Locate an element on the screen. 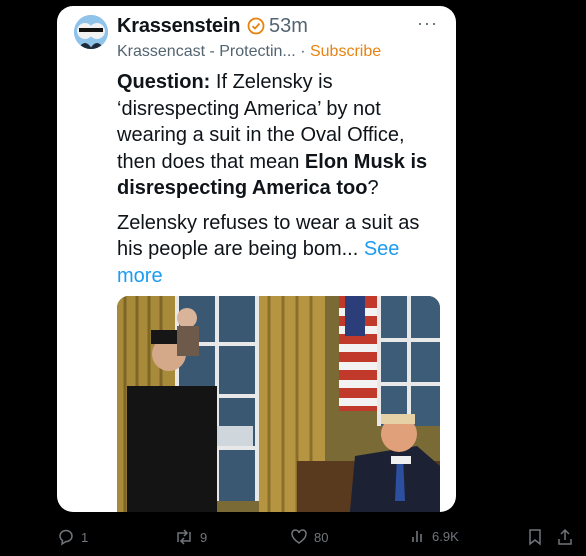 The width and height of the screenshot is (586, 556). bookmark-icon is located at coordinates (535, 537).